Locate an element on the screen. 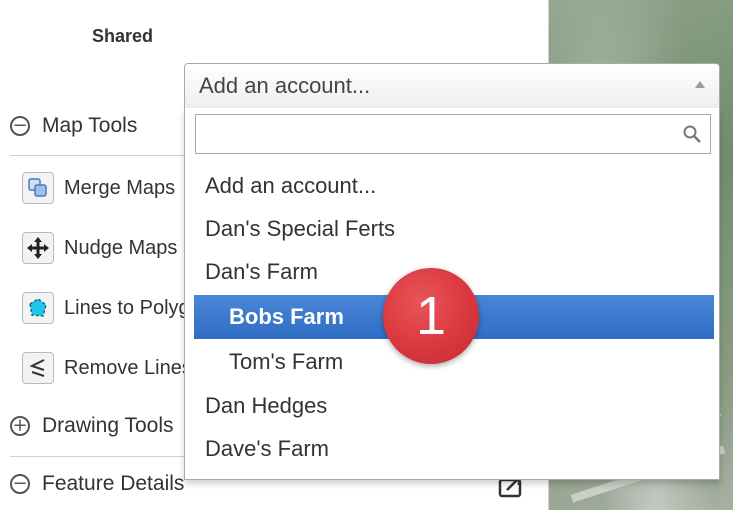 The image size is (733, 510). tool-label: Remove Lines is located at coordinates (128, 367).